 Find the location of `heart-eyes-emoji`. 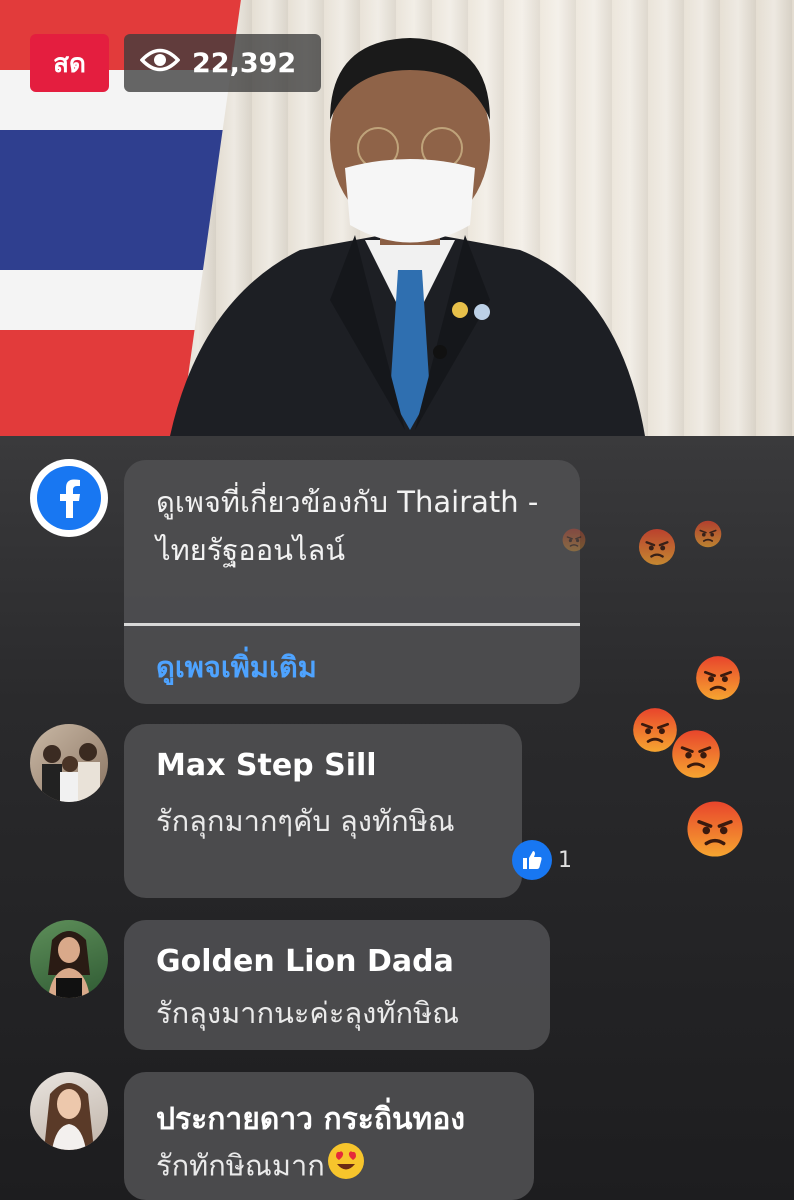

heart-eyes-emoji is located at coordinates (346, 1167).